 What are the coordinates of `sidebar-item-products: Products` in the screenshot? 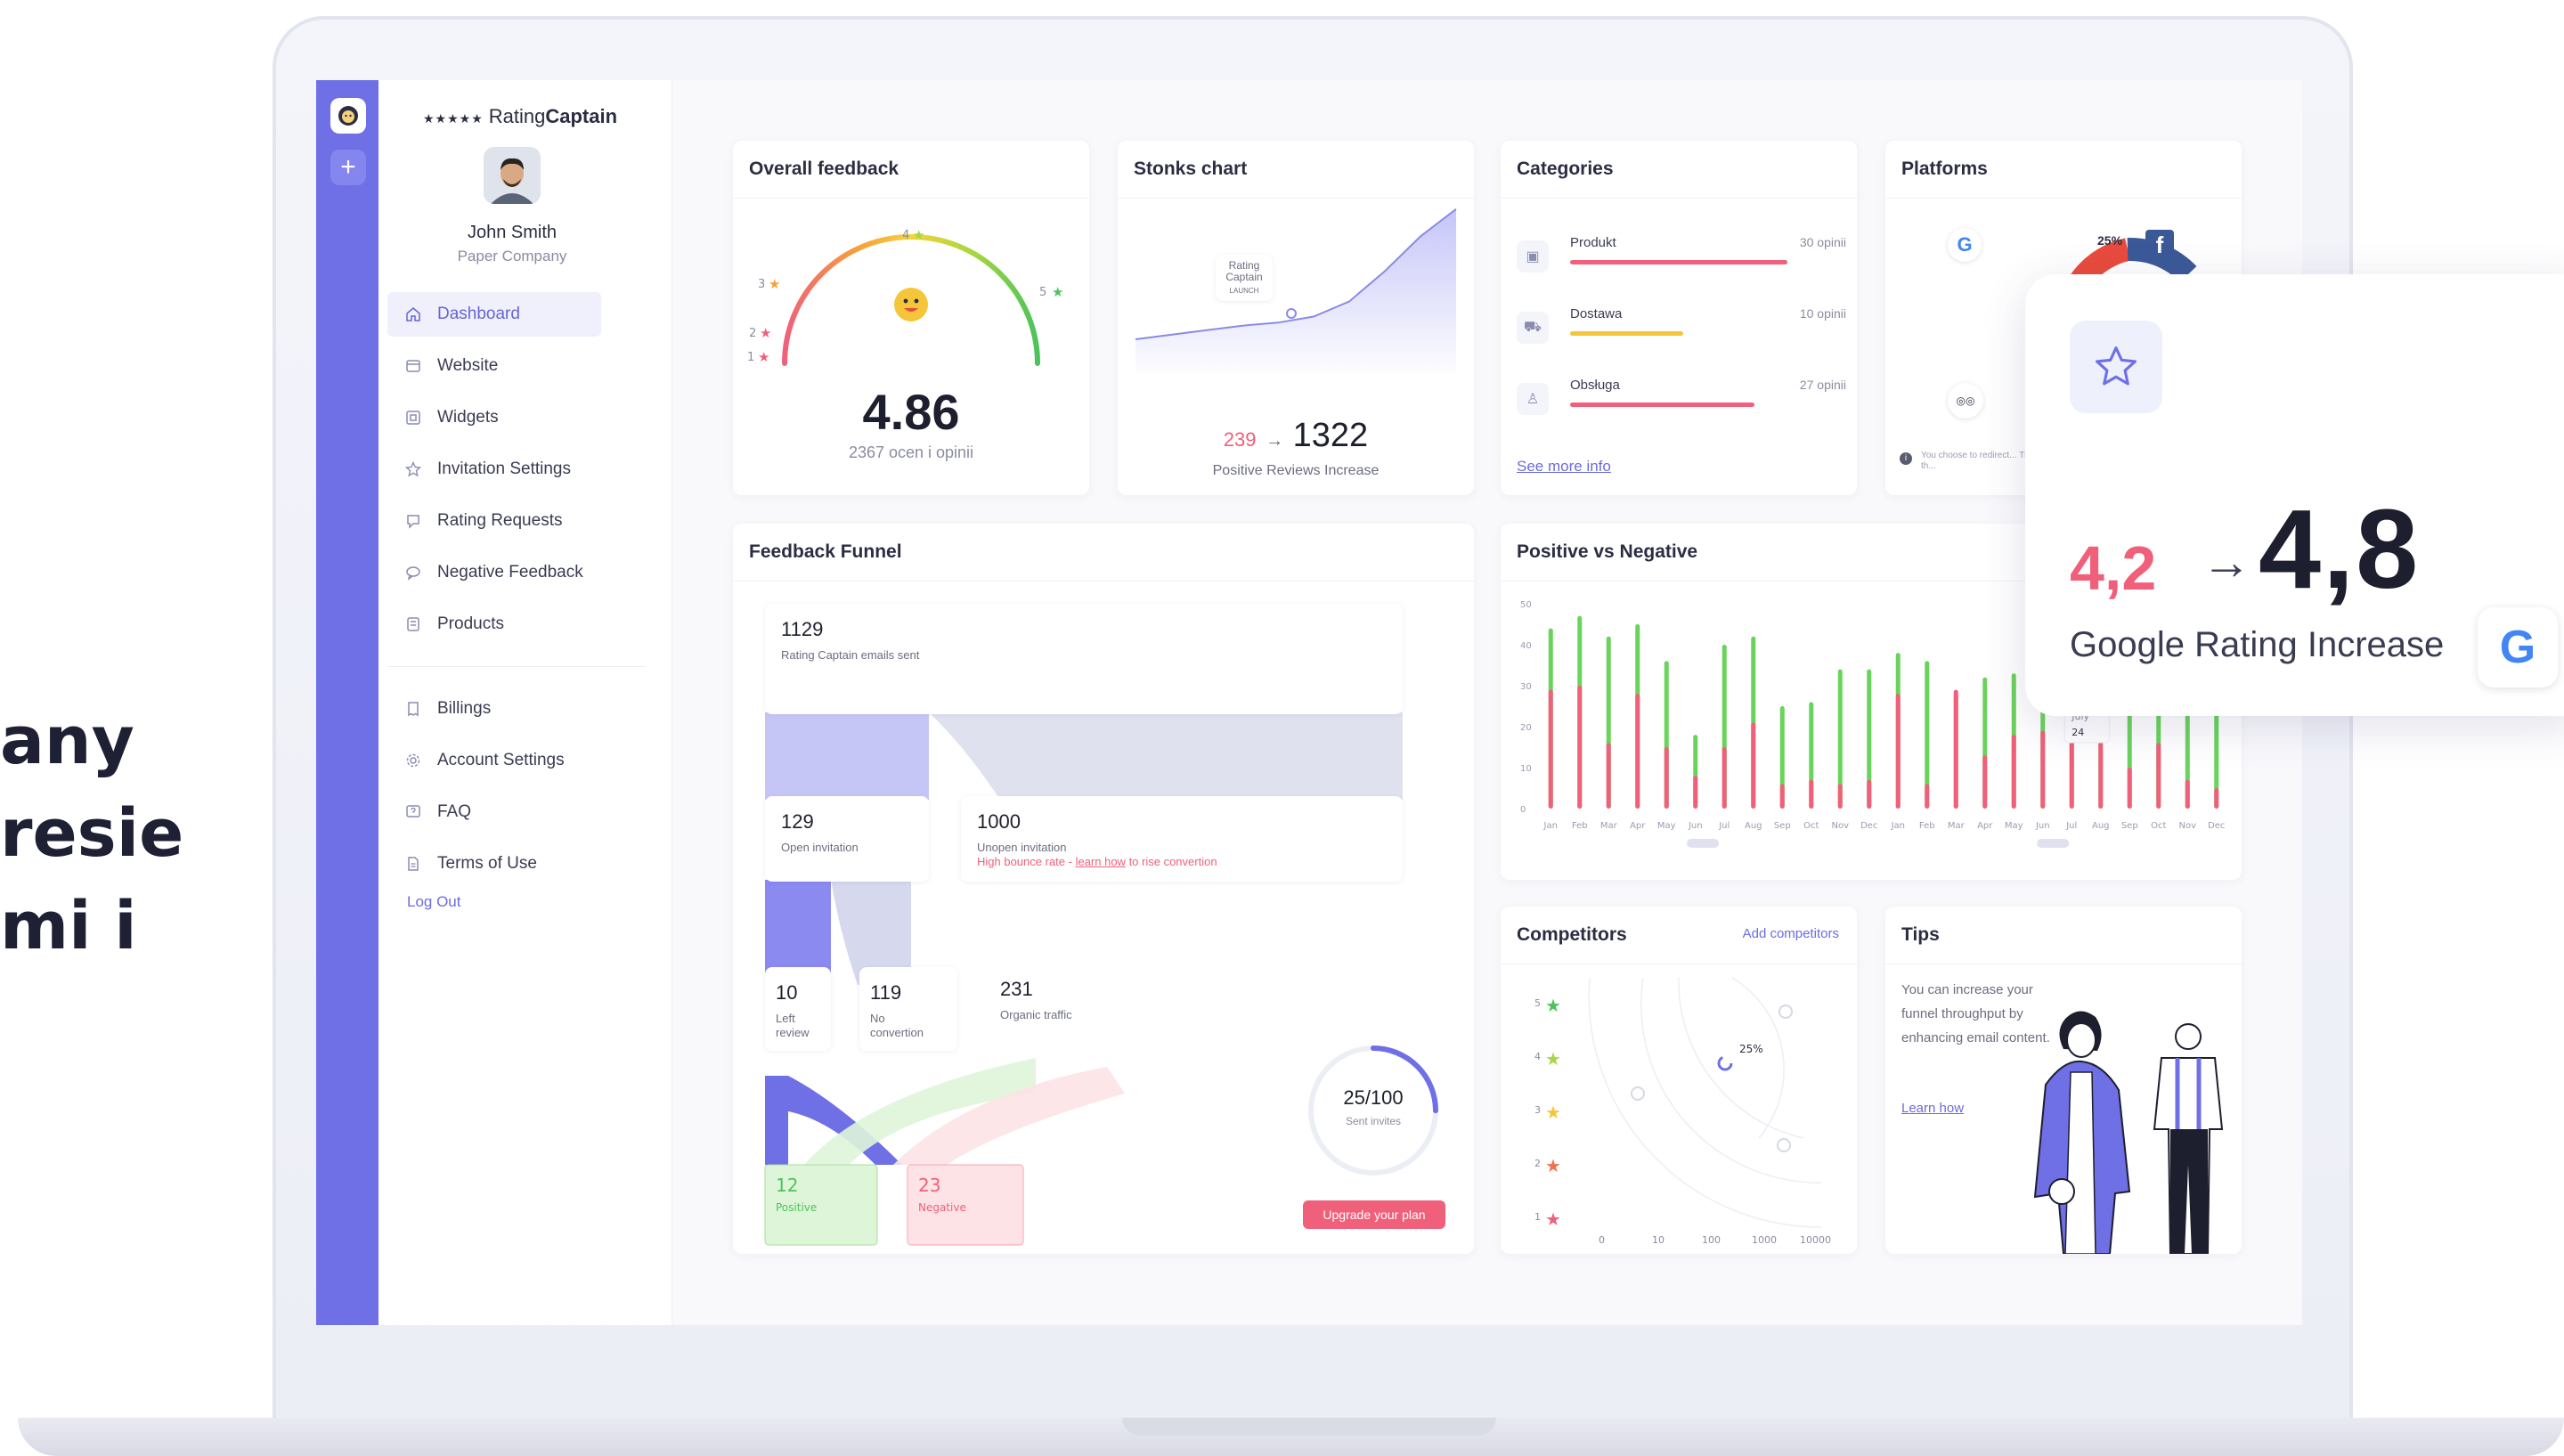 It's located at (516, 624).